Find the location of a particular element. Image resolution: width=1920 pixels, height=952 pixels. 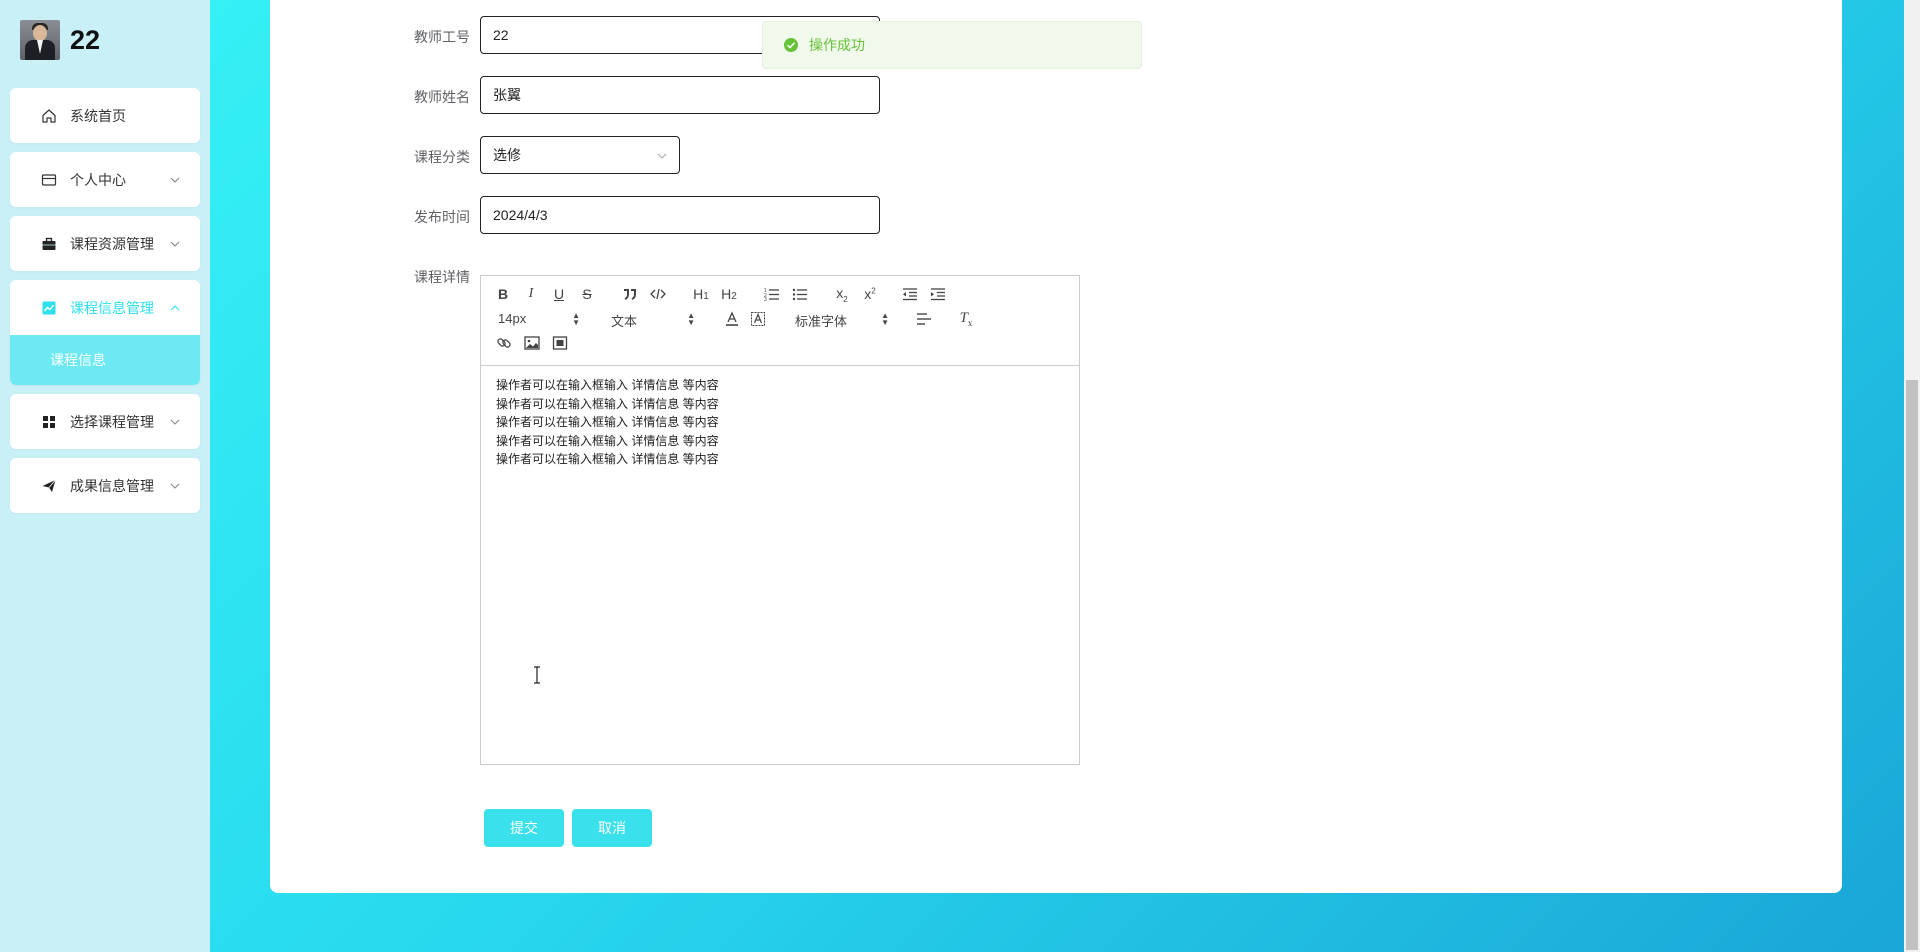

indent-icon is located at coordinates (938, 294).